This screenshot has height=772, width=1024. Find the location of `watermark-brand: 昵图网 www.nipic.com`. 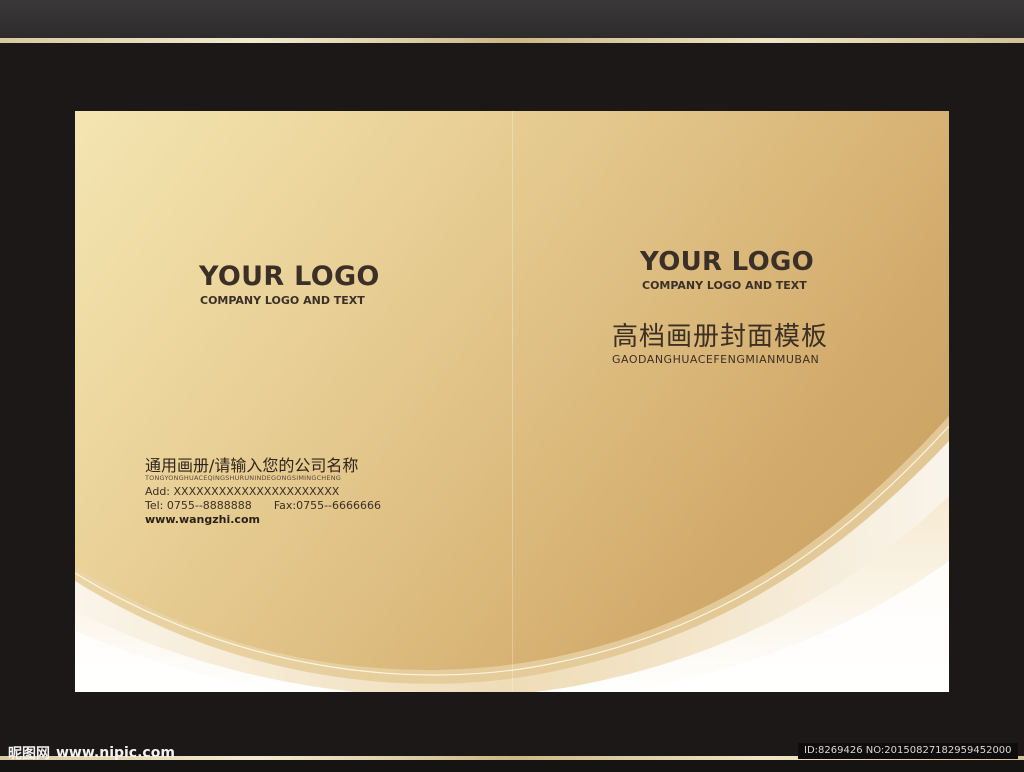

watermark-brand: 昵图网 www.nipic.com is located at coordinates (91, 753).